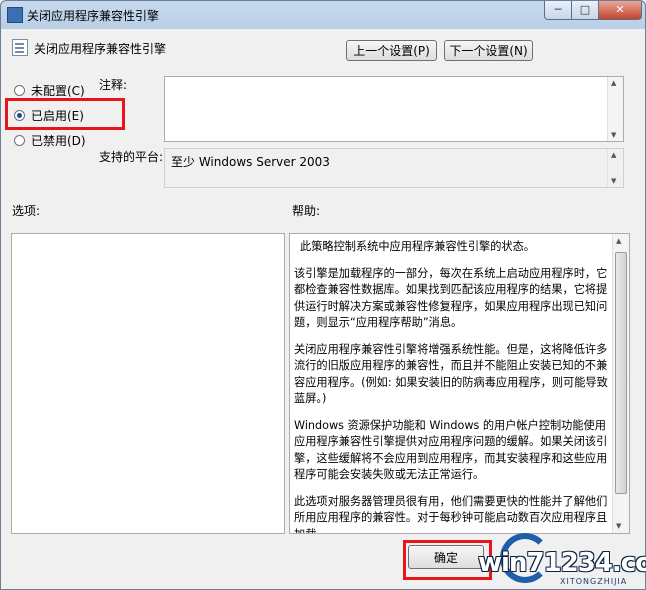  What do you see at coordinates (20, 47) in the screenshot?
I see `policy-setting-icon` at bounding box center [20, 47].